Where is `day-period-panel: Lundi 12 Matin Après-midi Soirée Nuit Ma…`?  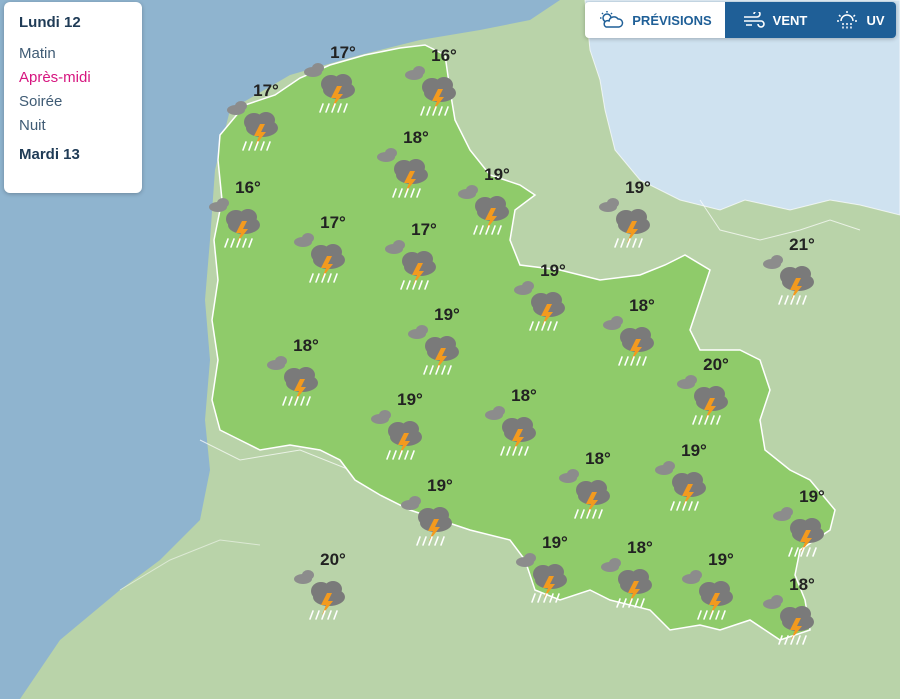 day-period-panel: Lundi 12 Matin Après-midi Soirée Nuit Ma… is located at coordinates (73, 97).